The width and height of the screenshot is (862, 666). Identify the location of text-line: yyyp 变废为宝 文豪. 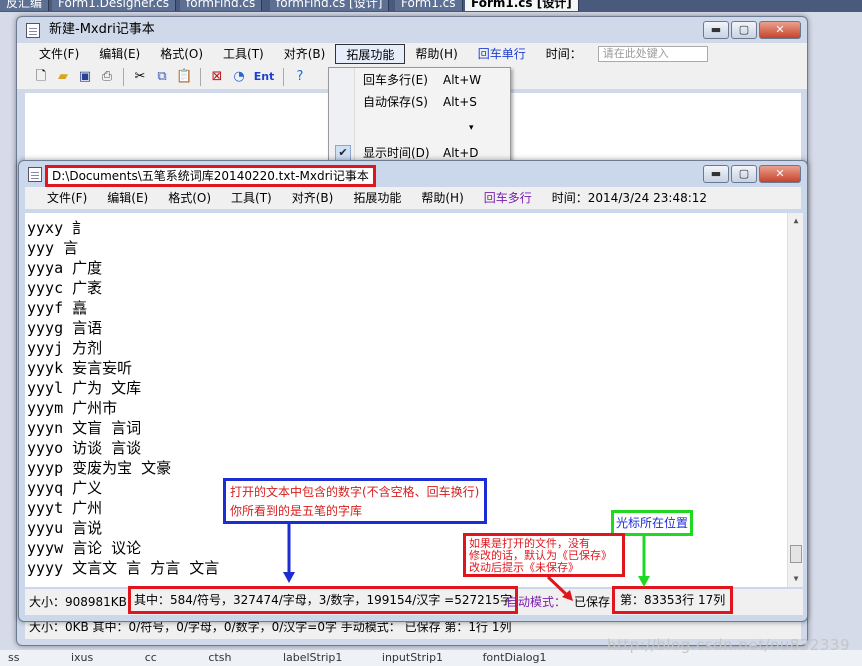
(99, 468).